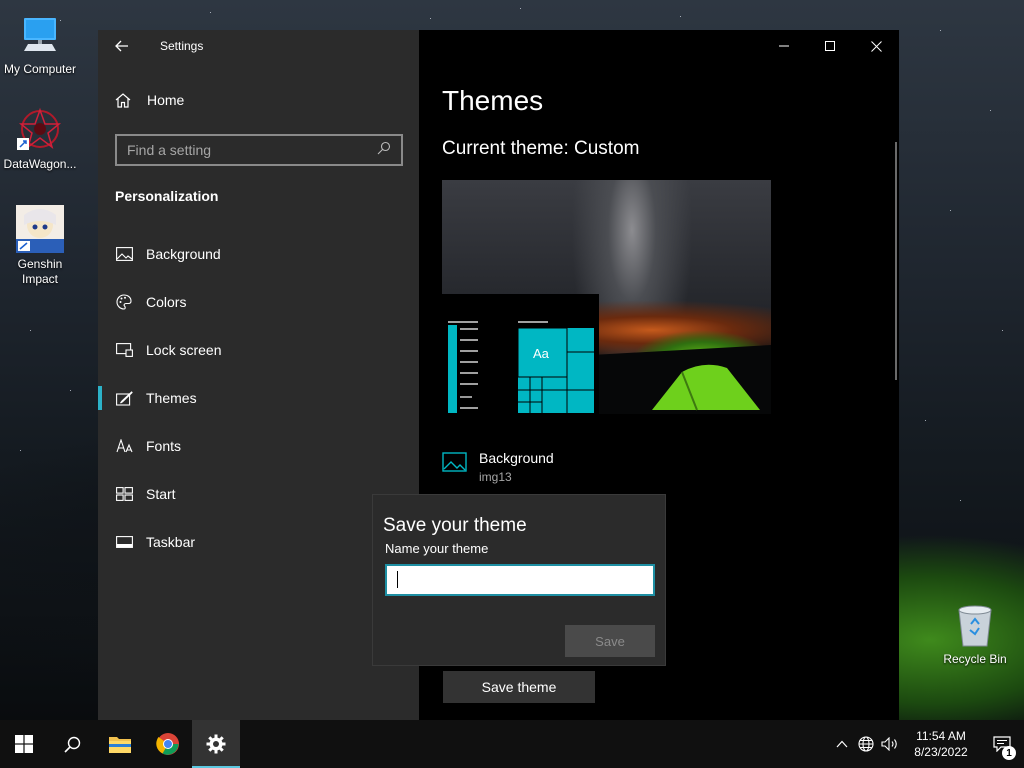  I want to click on chevron-up-icon, so click(842, 744).